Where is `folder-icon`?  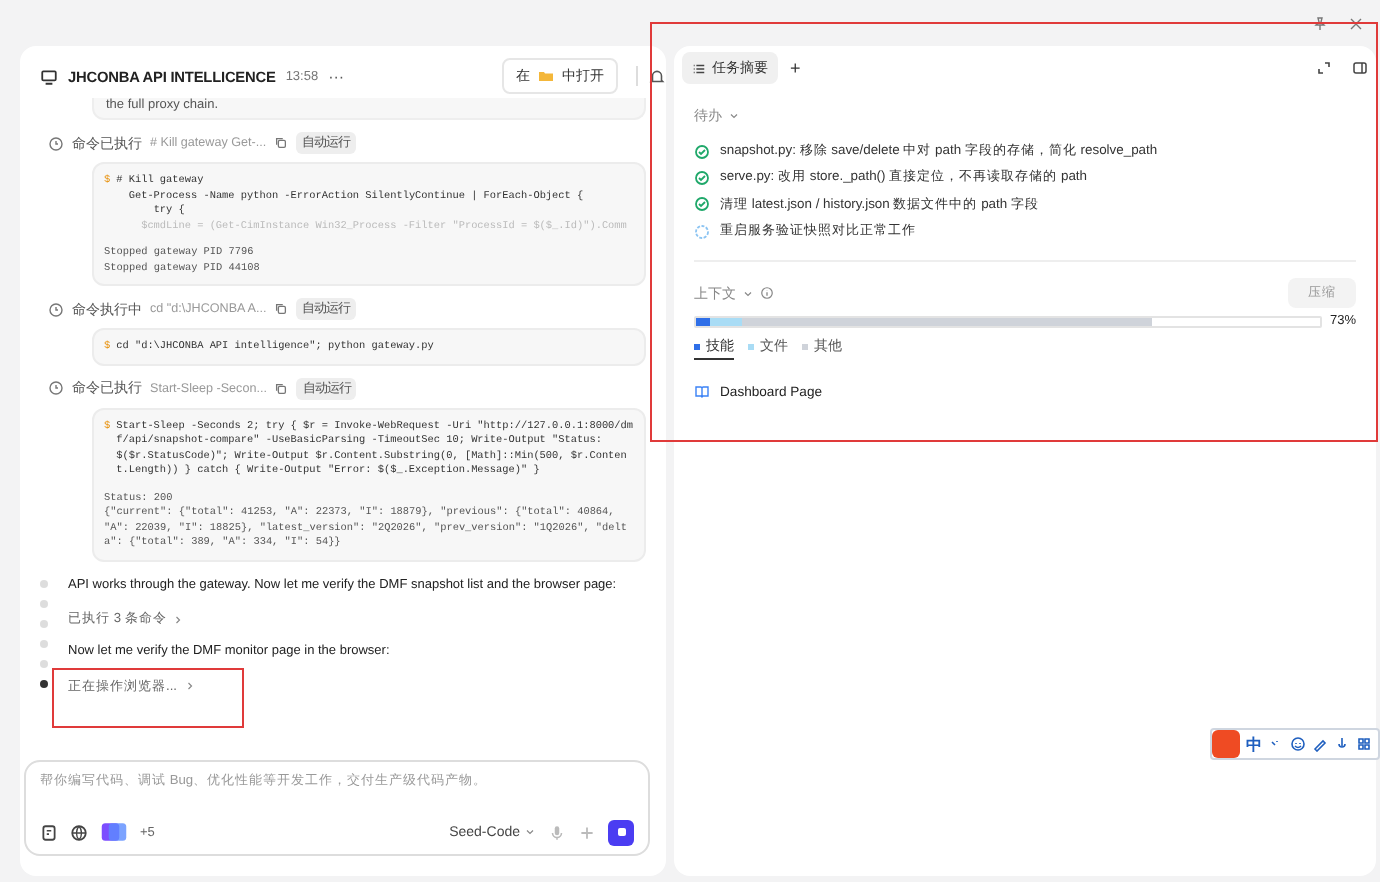
folder-icon is located at coordinates (546, 76).